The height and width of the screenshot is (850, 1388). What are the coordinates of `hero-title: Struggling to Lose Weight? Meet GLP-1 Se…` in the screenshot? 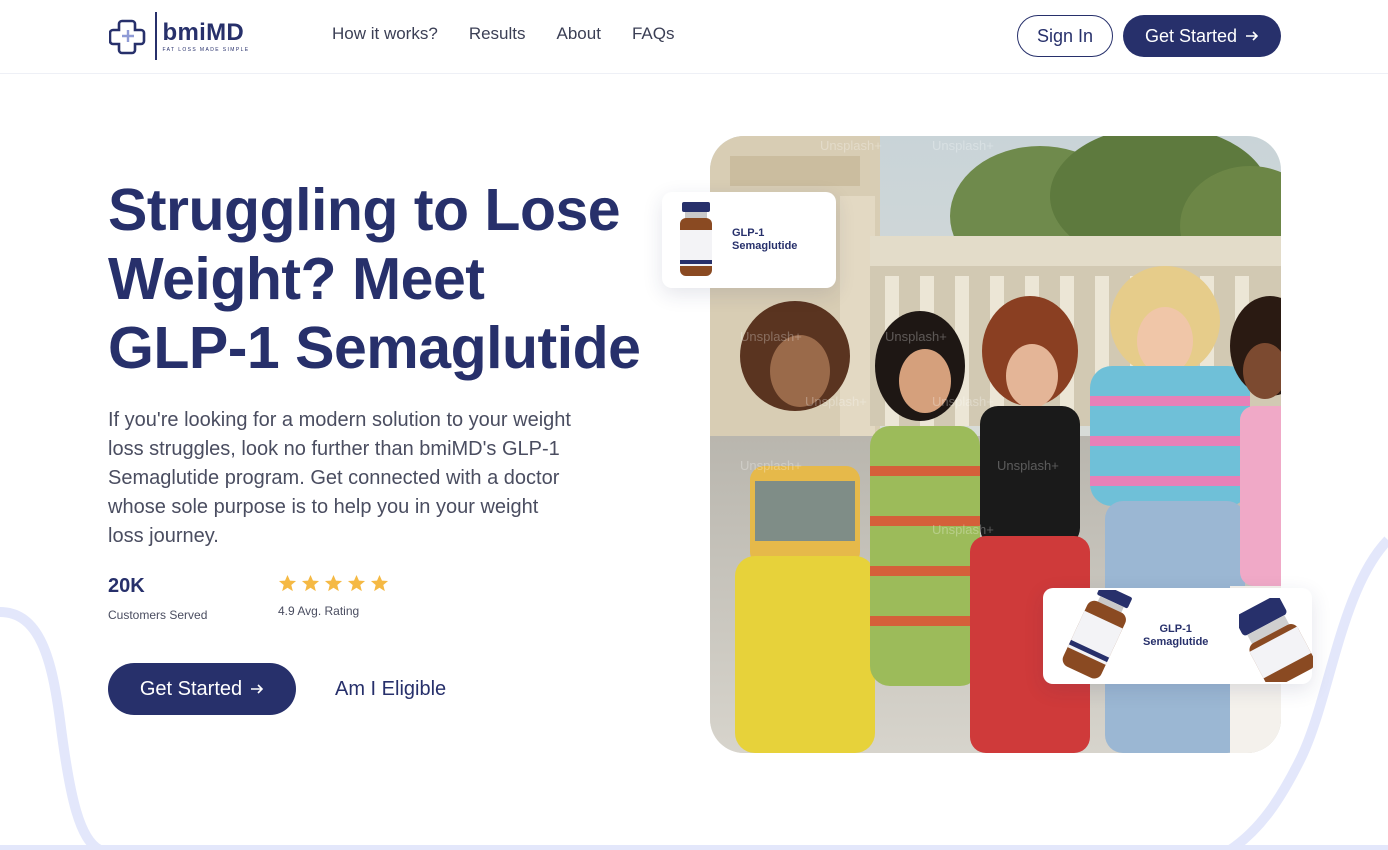 It's located at (388, 279).